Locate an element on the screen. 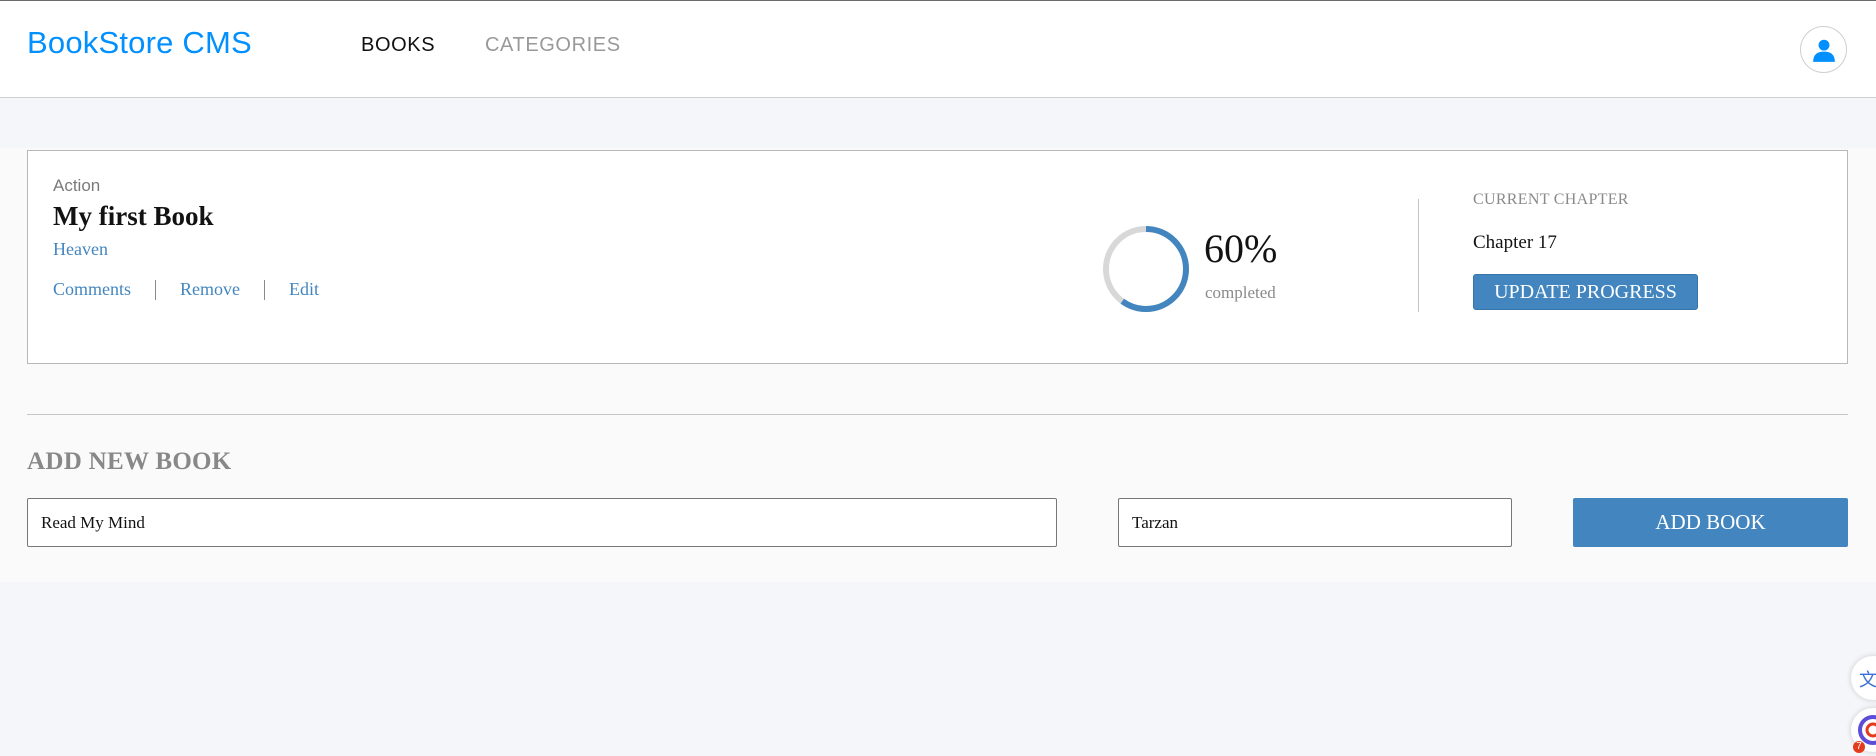 This screenshot has height=756, width=1876. book-title: My first Book is located at coordinates (133, 216).